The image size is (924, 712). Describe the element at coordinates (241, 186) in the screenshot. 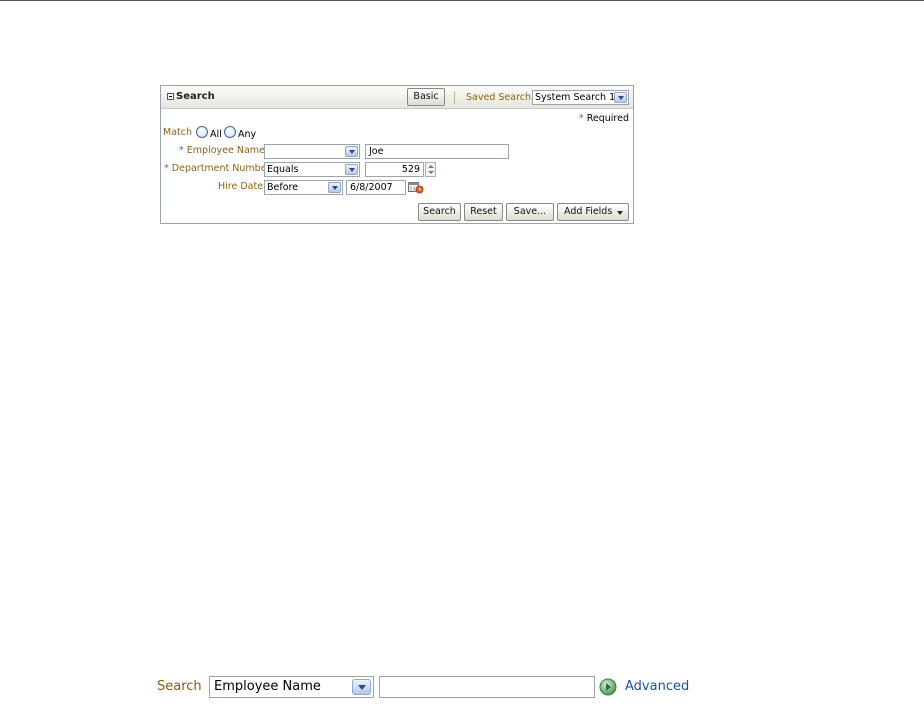

I see `hire-date-label: Hire Date` at that location.